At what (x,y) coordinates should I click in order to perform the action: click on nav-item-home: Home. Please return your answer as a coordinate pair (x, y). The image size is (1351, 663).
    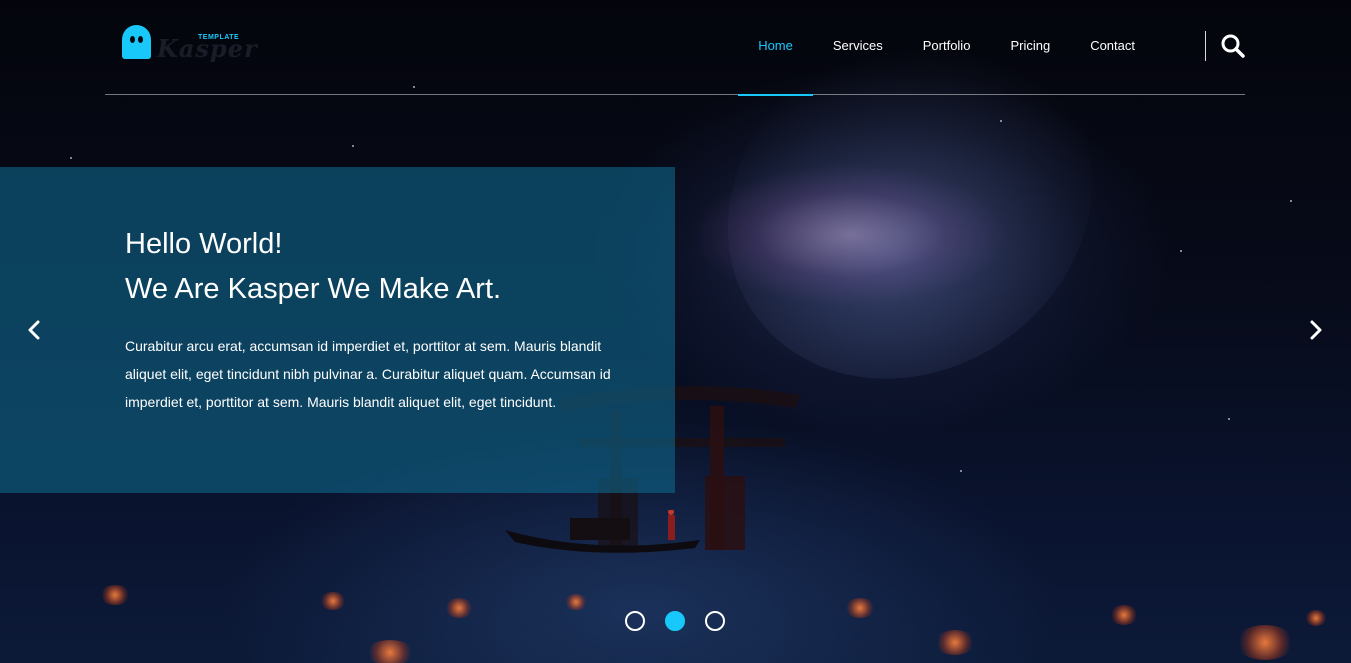
    Looking at the image, I should click on (775, 48).